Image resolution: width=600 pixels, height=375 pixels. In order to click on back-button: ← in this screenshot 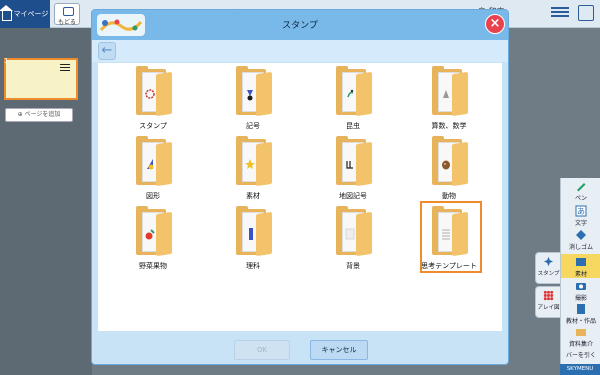, I will do `click(107, 51)`.